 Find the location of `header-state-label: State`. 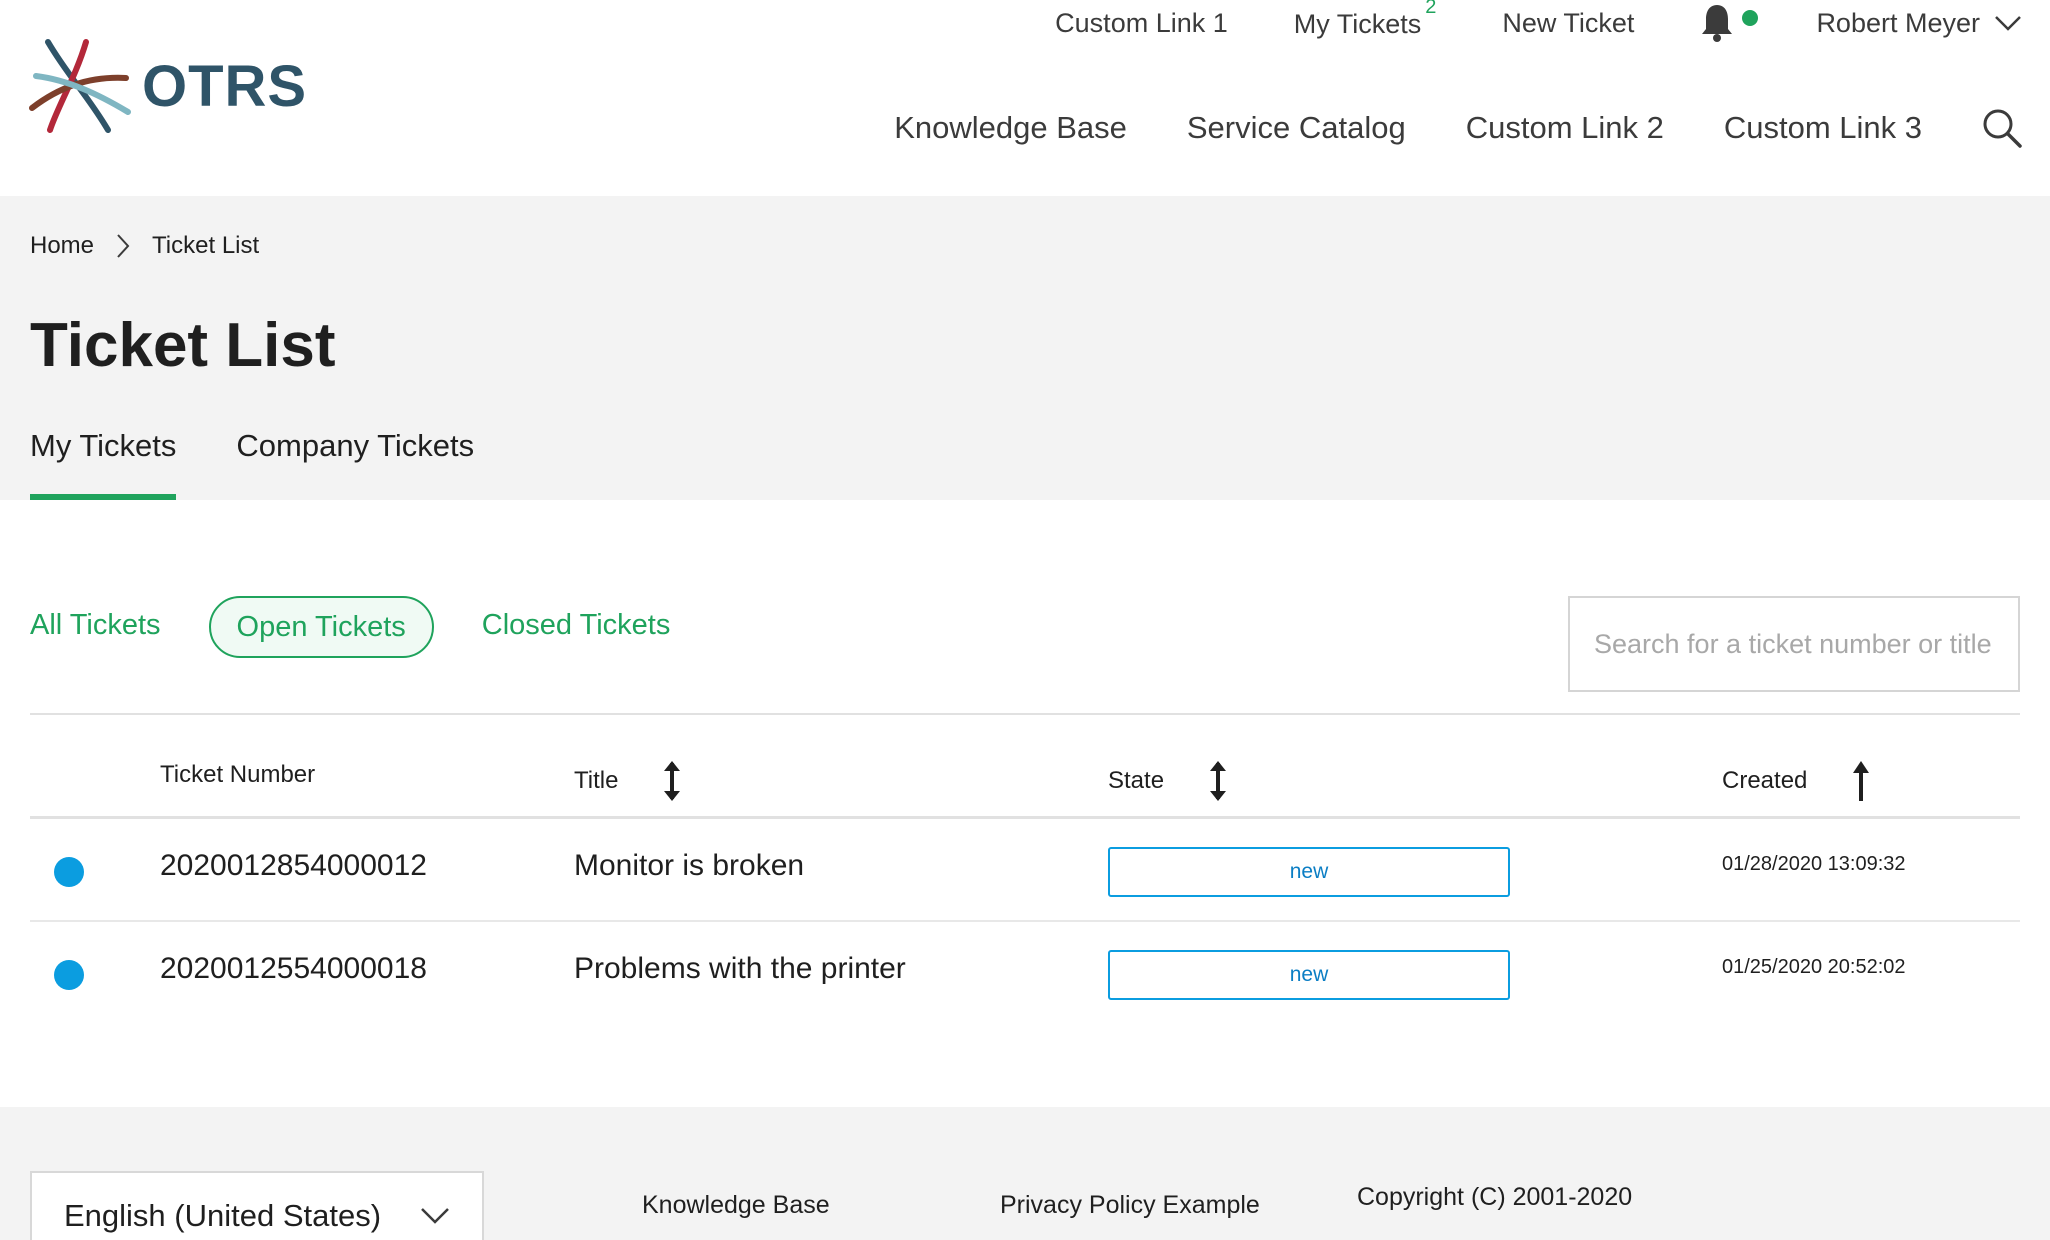

header-state-label: State is located at coordinates (1136, 780).